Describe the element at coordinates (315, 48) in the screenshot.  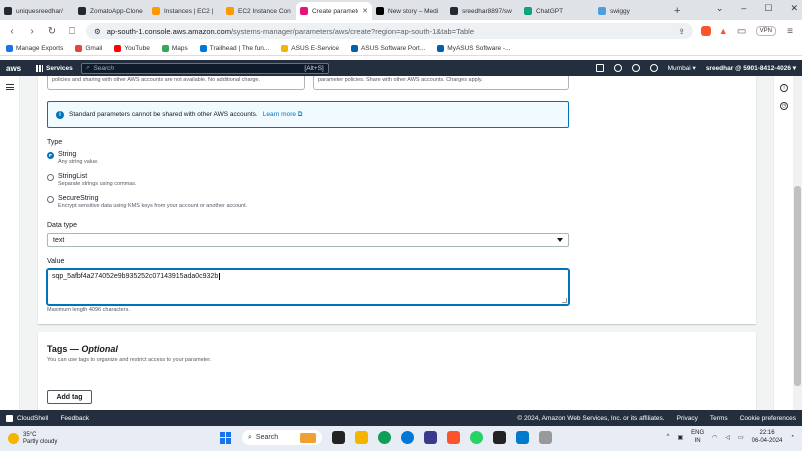
I see `bookmark-label: ASUS E-Service` at that location.